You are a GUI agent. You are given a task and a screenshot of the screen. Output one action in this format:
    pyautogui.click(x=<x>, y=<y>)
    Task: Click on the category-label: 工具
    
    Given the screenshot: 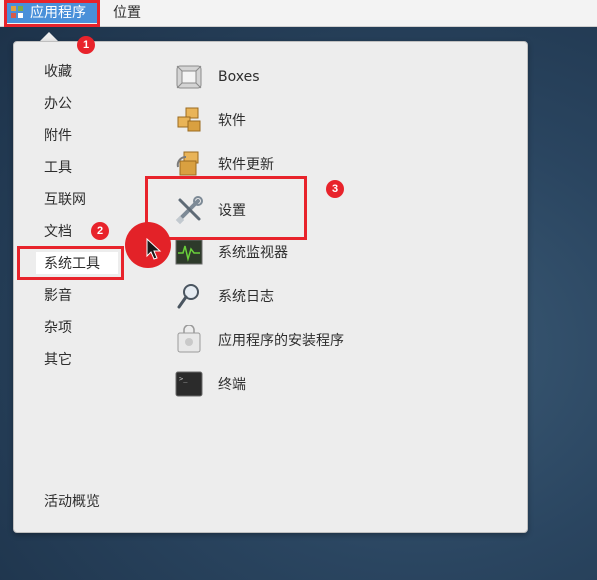 What is the action you would take?
    pyautogui.click(x=58, y=168)
    